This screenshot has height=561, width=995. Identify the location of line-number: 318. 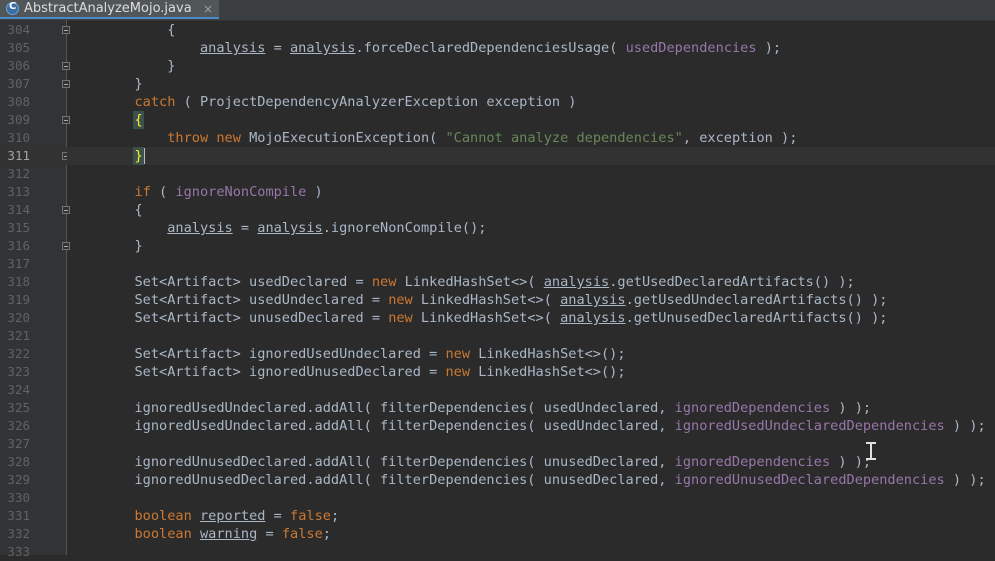
(18, 281).